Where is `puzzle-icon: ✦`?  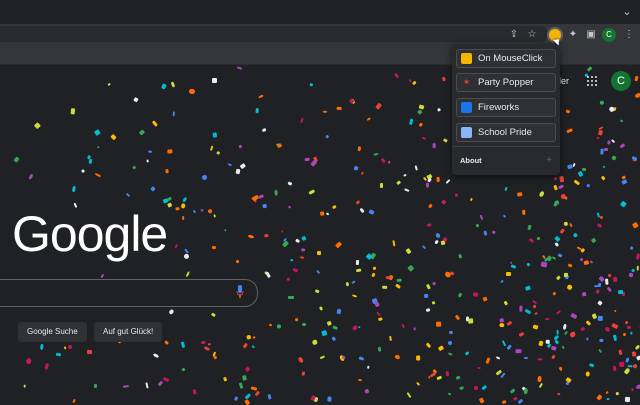
puzzle-icon: ✦ is located at coordinates (573, 35).